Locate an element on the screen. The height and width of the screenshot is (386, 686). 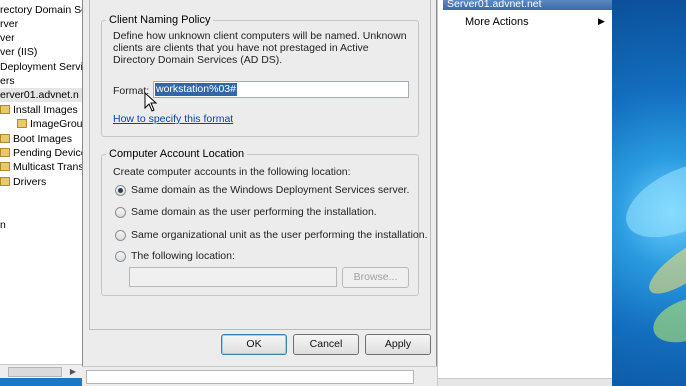
ok-button: OK is located at coordinates (254, 344).